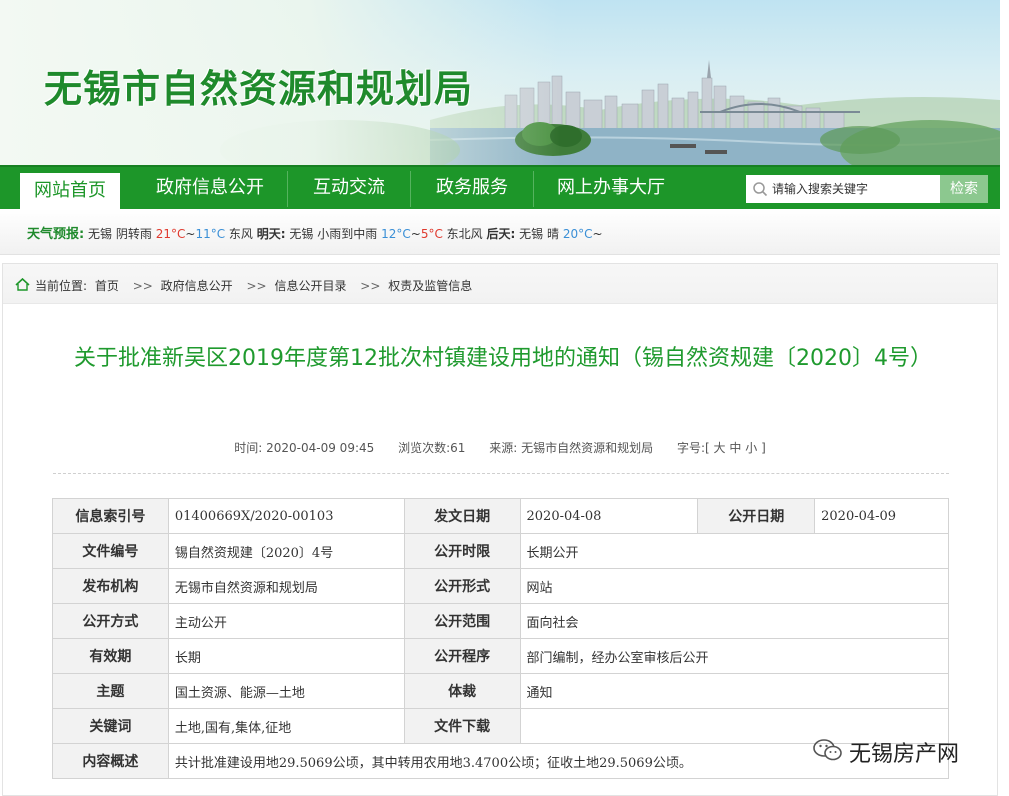 The image size is (1009, 796). I want to click on breadcrumb-home: 首页, so click(107, 286).